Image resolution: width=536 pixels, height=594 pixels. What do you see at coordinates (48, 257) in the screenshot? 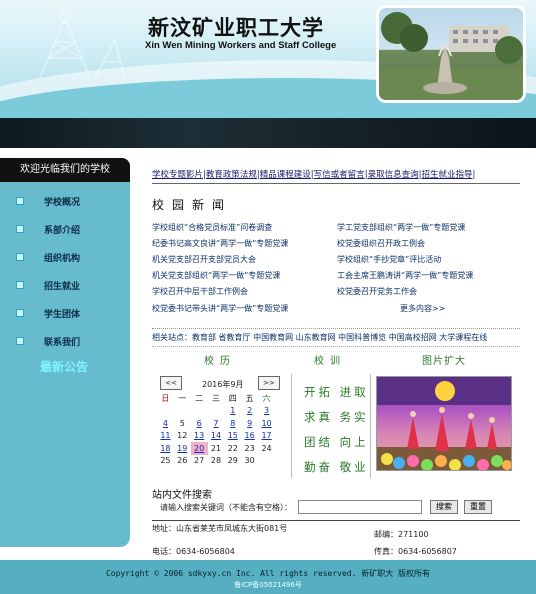
I see `sidebar-item-organization: 组织机构` at bounding box center [48, 257].